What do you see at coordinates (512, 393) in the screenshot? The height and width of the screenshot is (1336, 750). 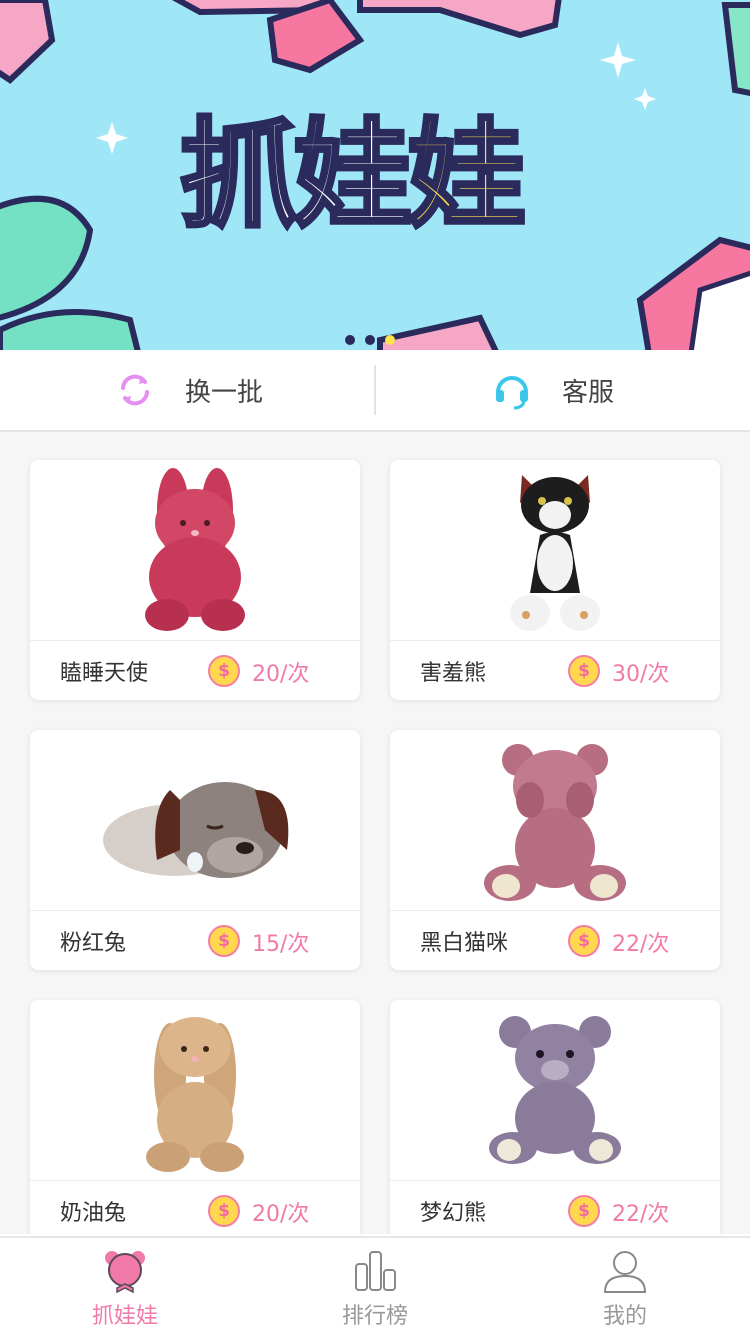 I see `headset-icon` at bounding box center [512, 393].